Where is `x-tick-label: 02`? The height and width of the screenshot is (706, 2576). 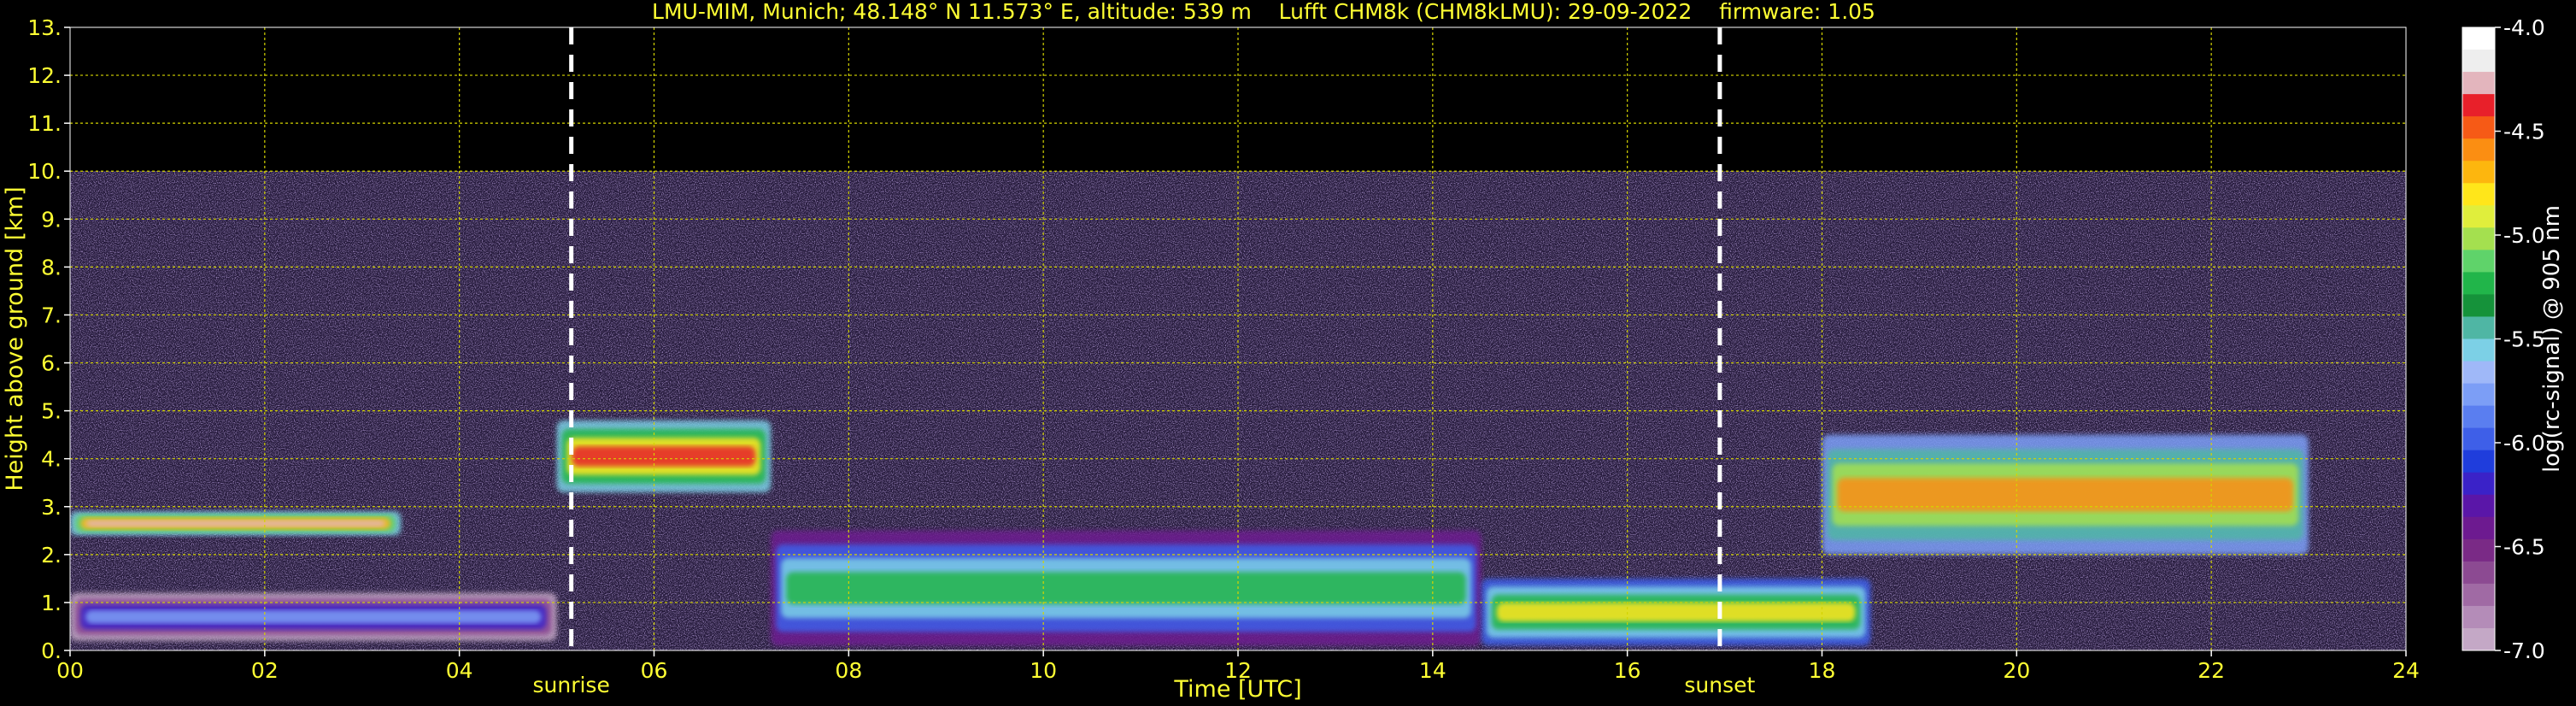 x-tick-label: 02 is located at coordinates (265, 670).